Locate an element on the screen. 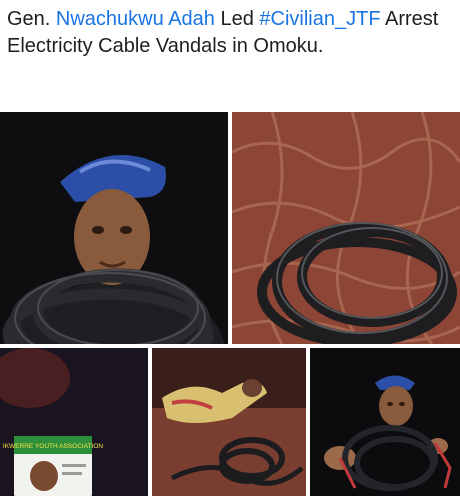 This screenshot has width=460, height=496. photo-id-badge-image: IKWERRE YOUTH ASSOCIATION is located at coordinates (74, 422).